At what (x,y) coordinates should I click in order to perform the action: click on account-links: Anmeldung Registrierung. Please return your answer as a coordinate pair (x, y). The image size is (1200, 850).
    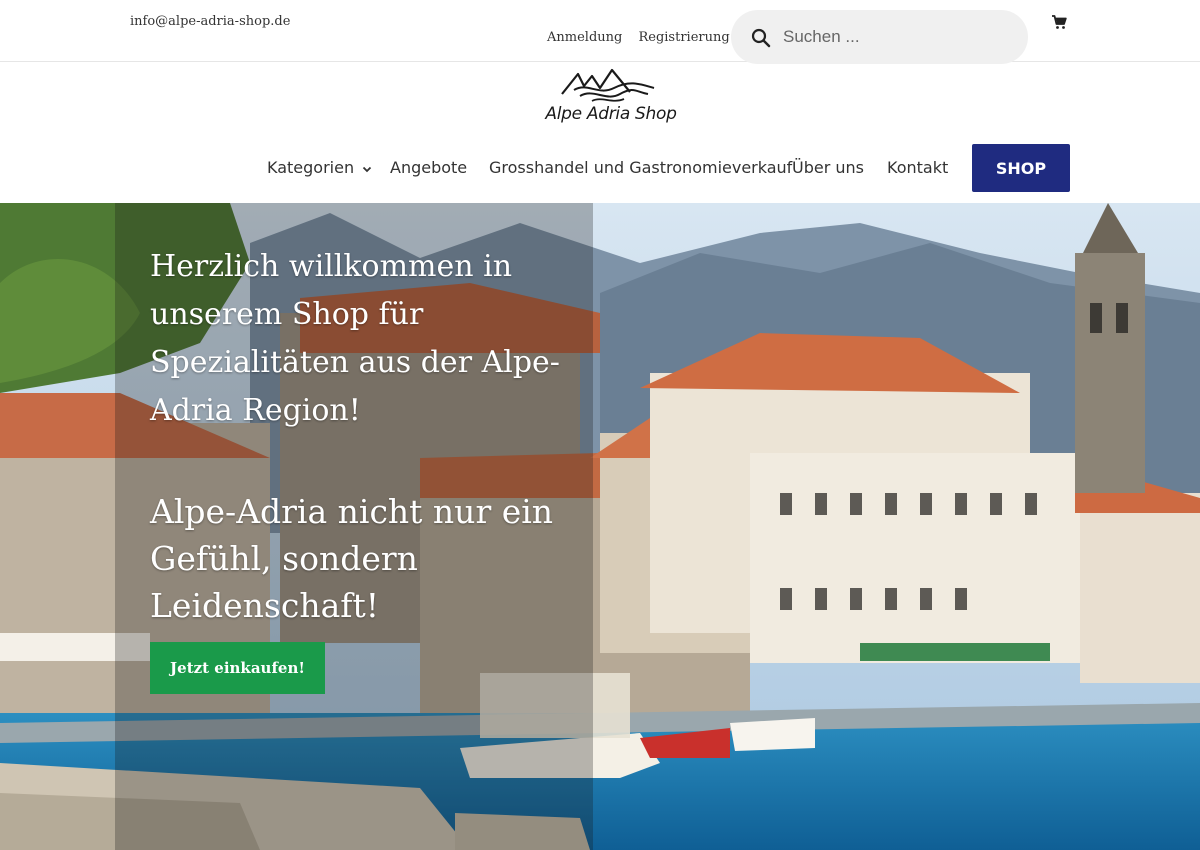
    Looking at the image, I should click on (644, 37).